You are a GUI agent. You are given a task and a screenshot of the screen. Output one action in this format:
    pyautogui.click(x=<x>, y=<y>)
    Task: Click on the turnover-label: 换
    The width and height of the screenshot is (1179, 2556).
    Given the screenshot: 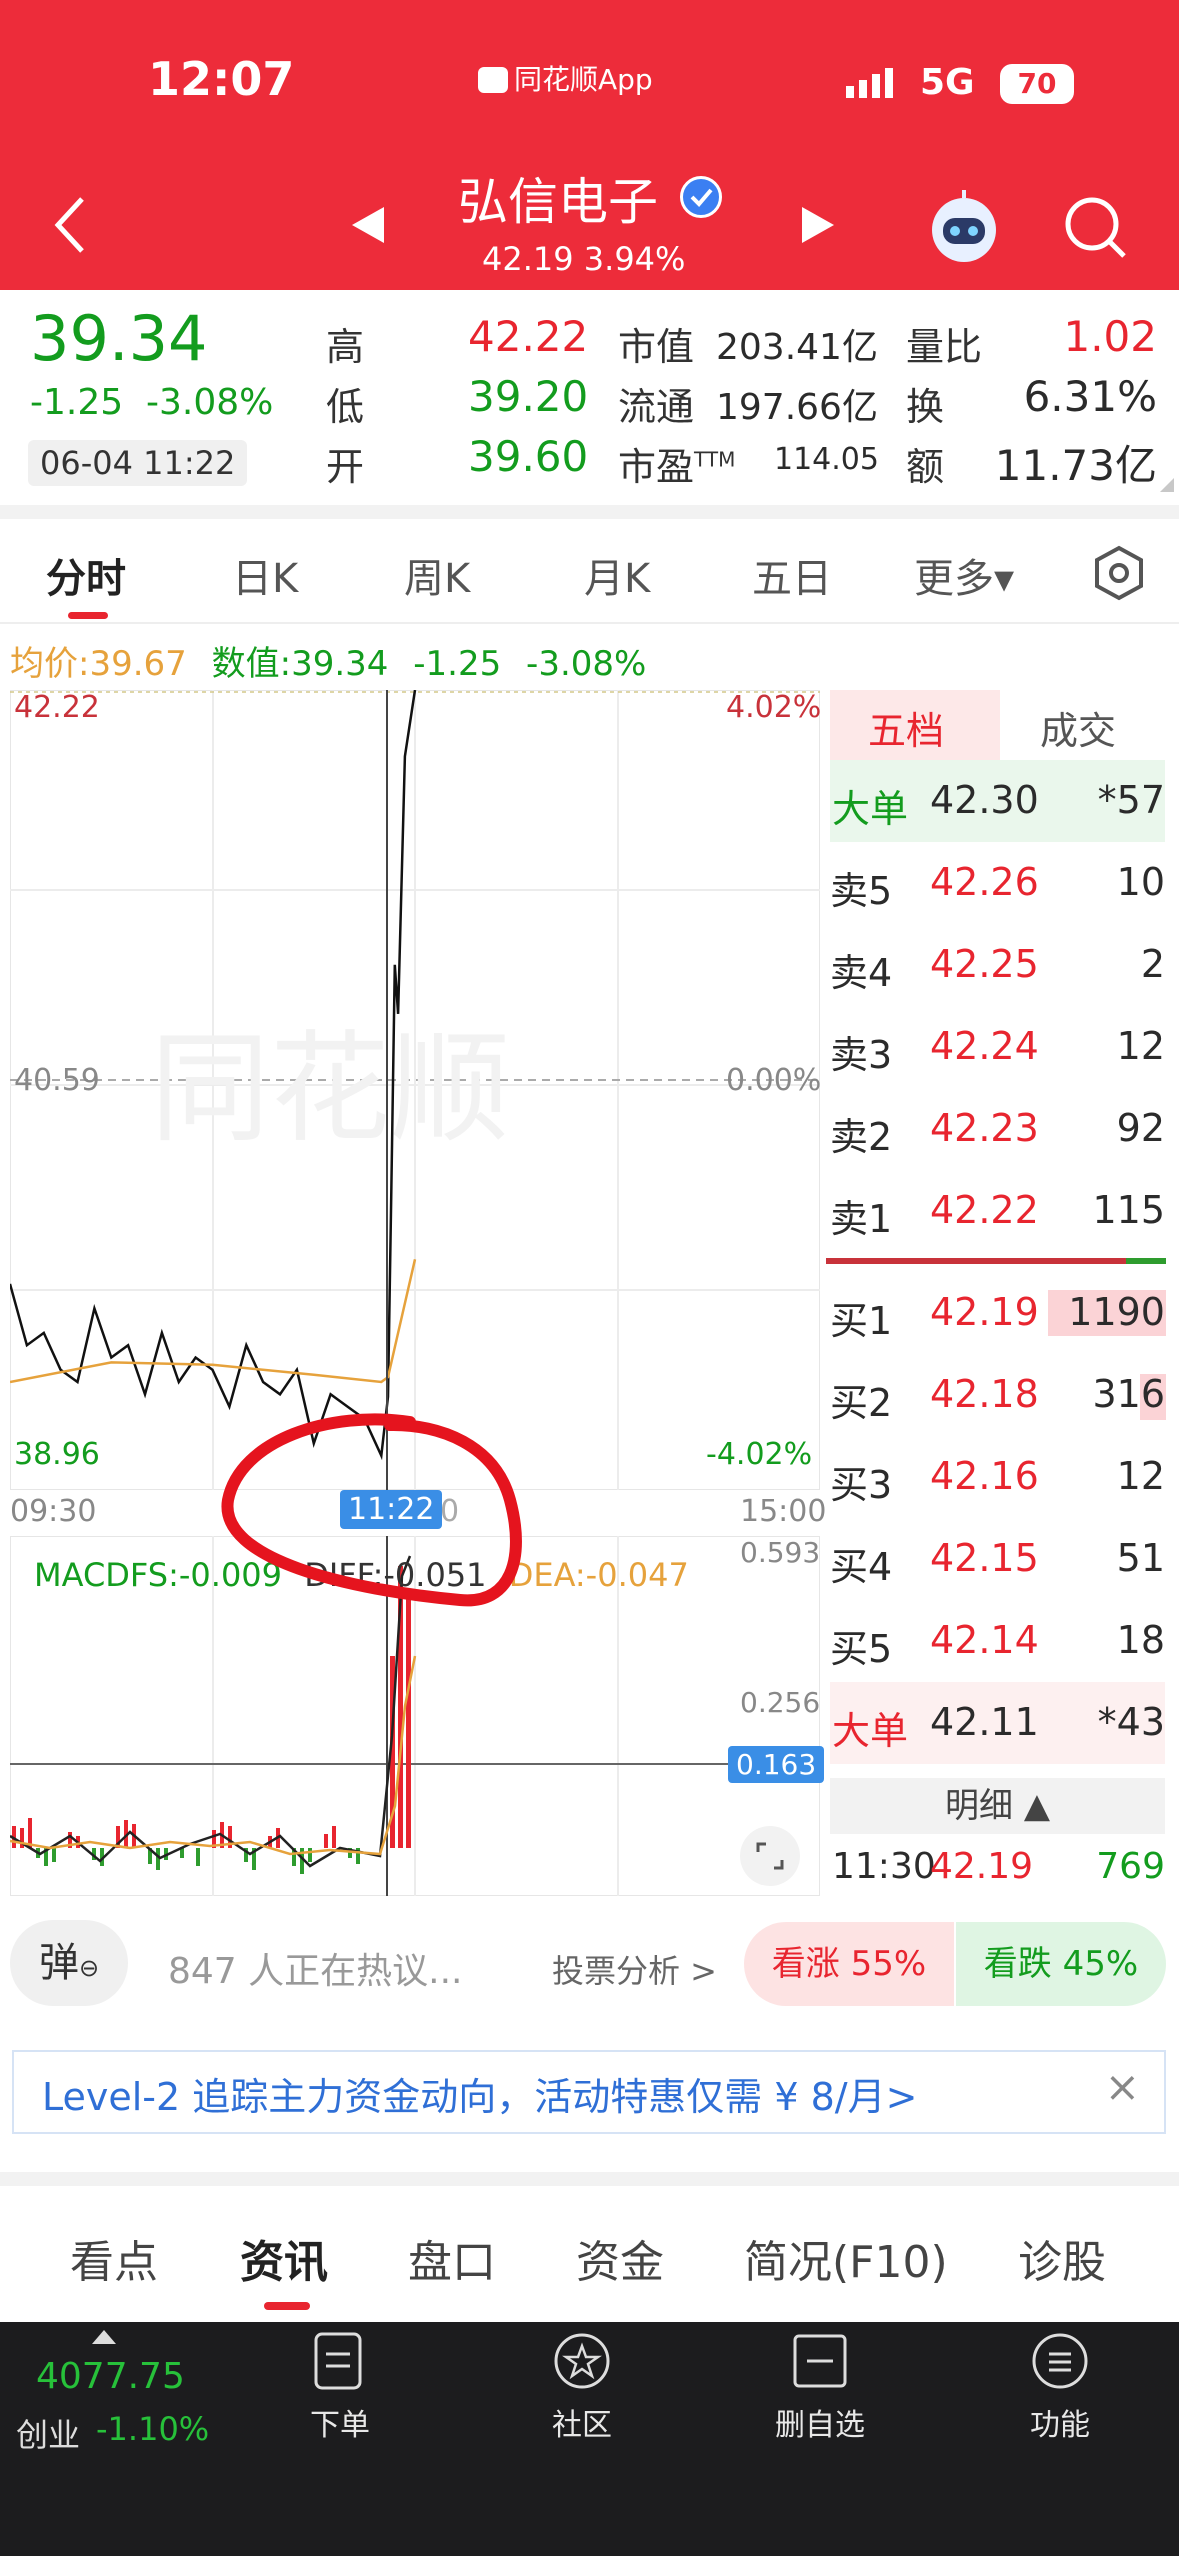 What is the action you would take?
    pyautogui.click(x=925, y=407)
    